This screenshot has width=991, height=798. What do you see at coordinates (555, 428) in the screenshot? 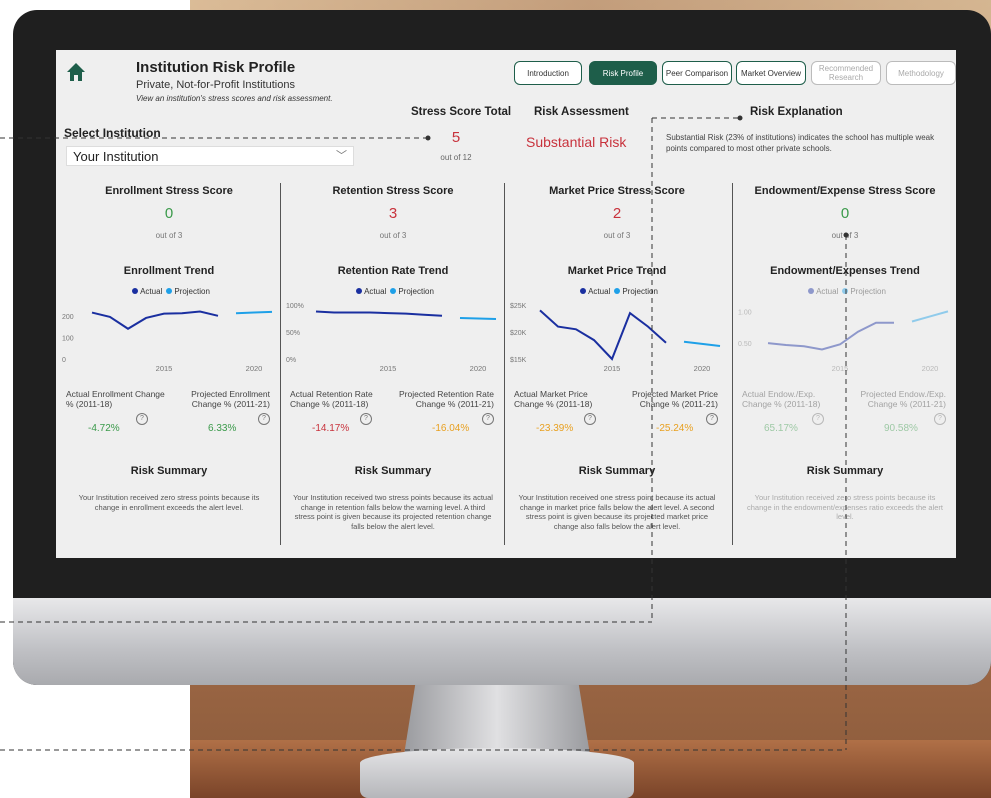
I see `actual-change-value: -23.39%` at bounding box center [555, 428].